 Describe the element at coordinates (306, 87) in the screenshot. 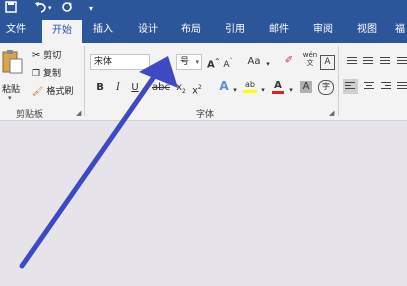

I see `char-shading-icon: A` at that location.